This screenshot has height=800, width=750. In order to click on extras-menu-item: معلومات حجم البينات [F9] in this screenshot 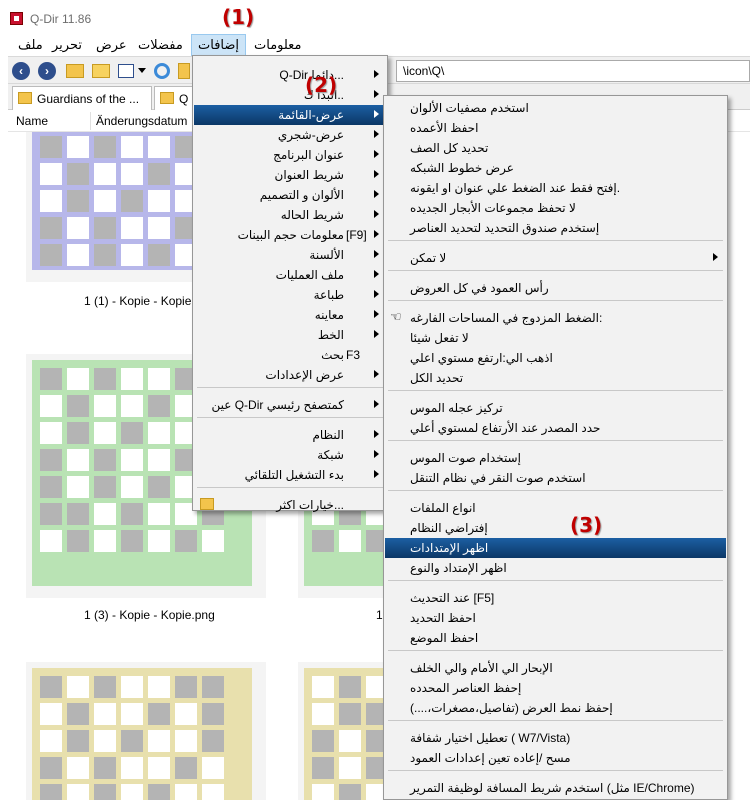, I will do `click(290, 235)`.